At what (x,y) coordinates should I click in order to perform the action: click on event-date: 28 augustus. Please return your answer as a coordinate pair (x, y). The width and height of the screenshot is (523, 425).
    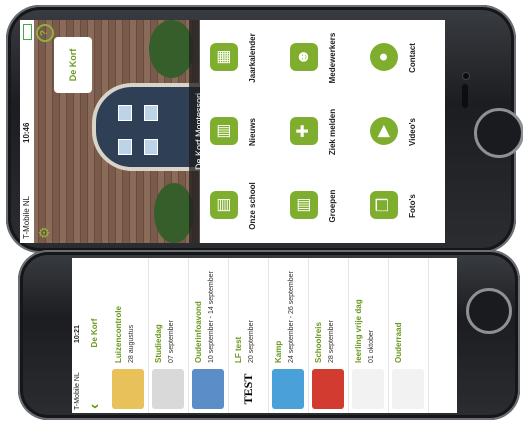
    Looking at the image, I should click on (131, 343).